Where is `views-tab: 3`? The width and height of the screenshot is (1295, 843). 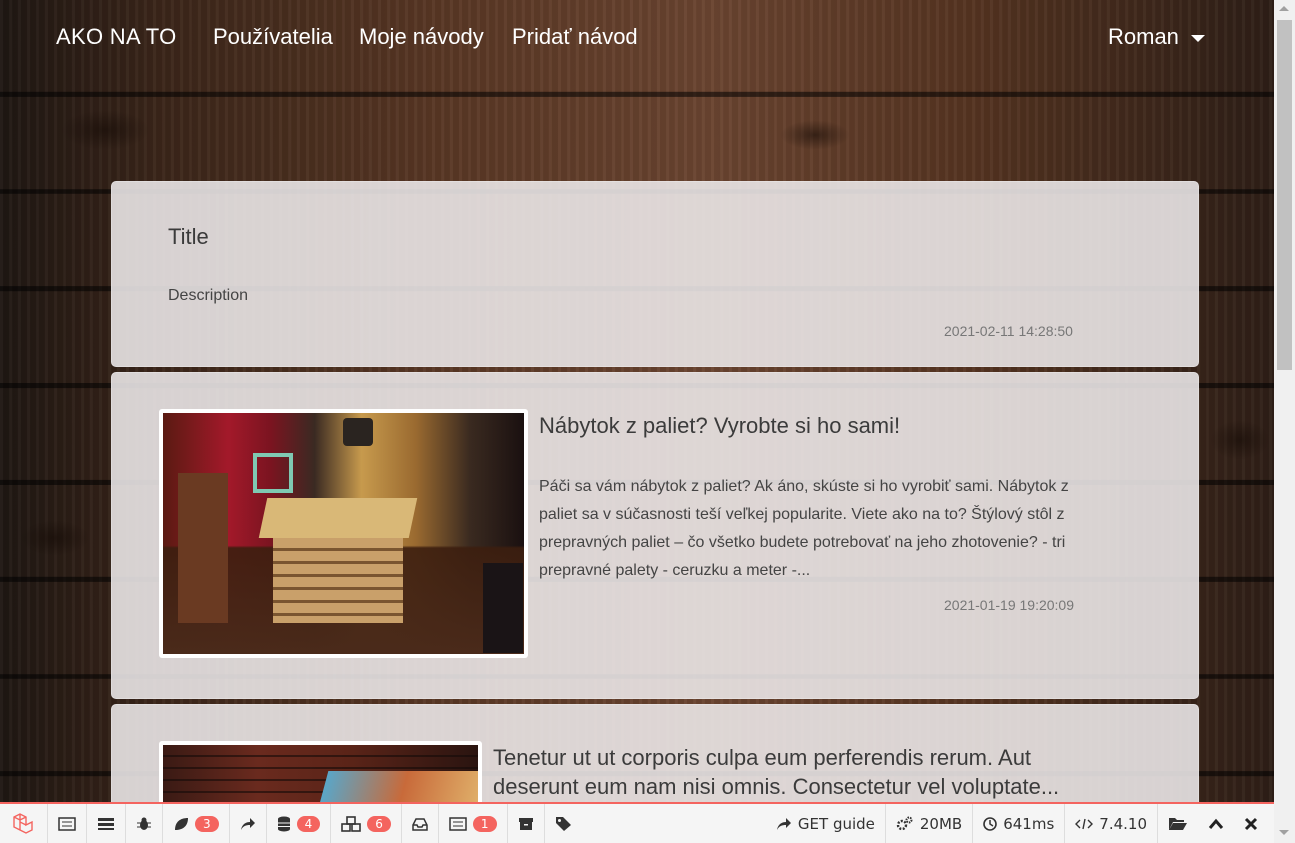
views-tab: 3 is located at coordinates (196, 823).